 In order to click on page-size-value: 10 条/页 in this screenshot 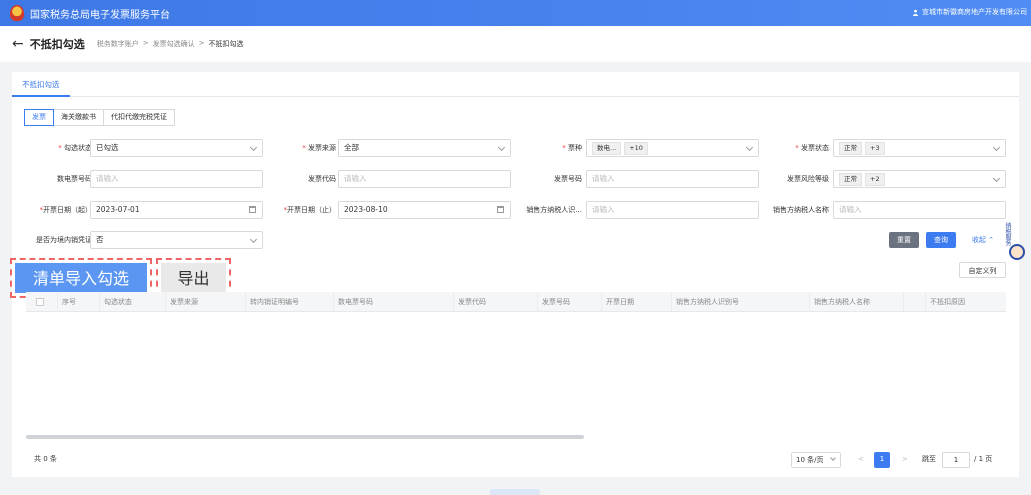, I will do `click(810, 460)`.